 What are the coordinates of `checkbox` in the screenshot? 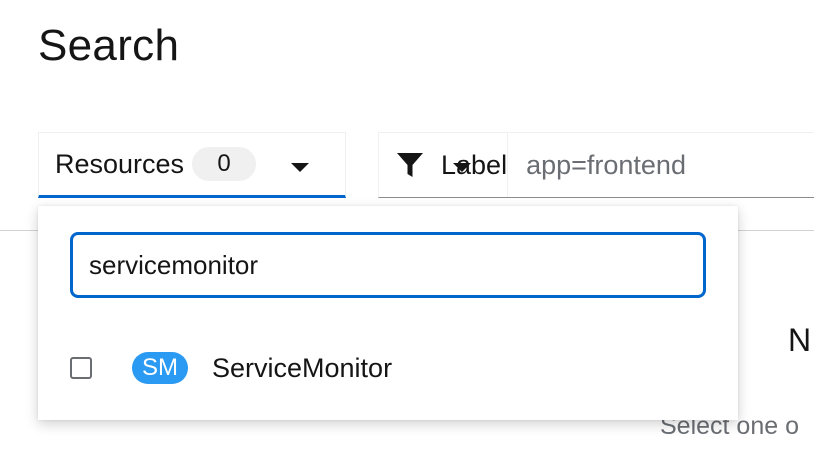 It's located at (81, 368).